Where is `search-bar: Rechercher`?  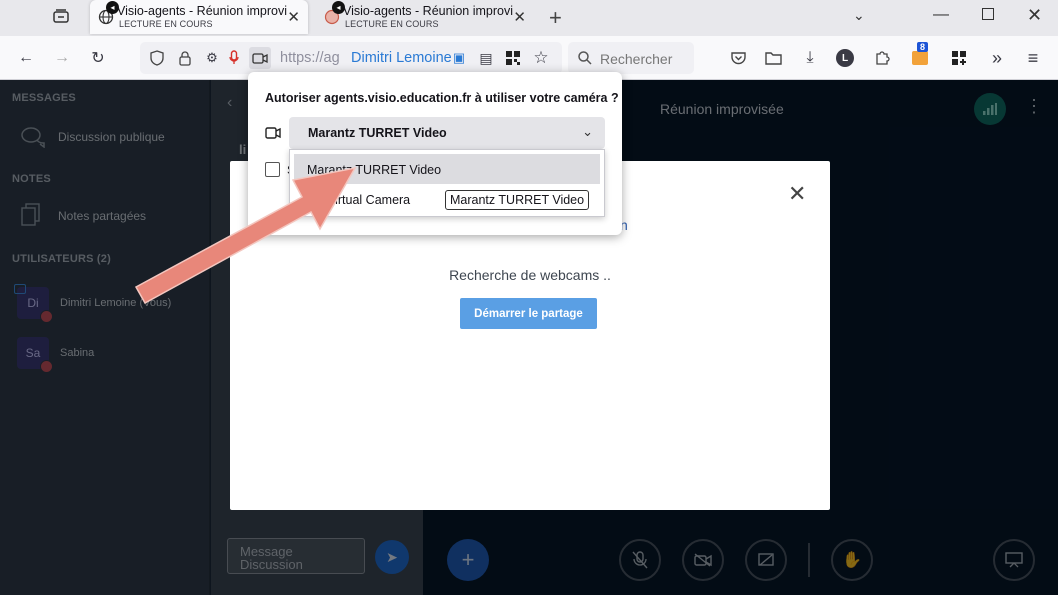 search-bar: Rechercher is located at coordinates (631, 58).